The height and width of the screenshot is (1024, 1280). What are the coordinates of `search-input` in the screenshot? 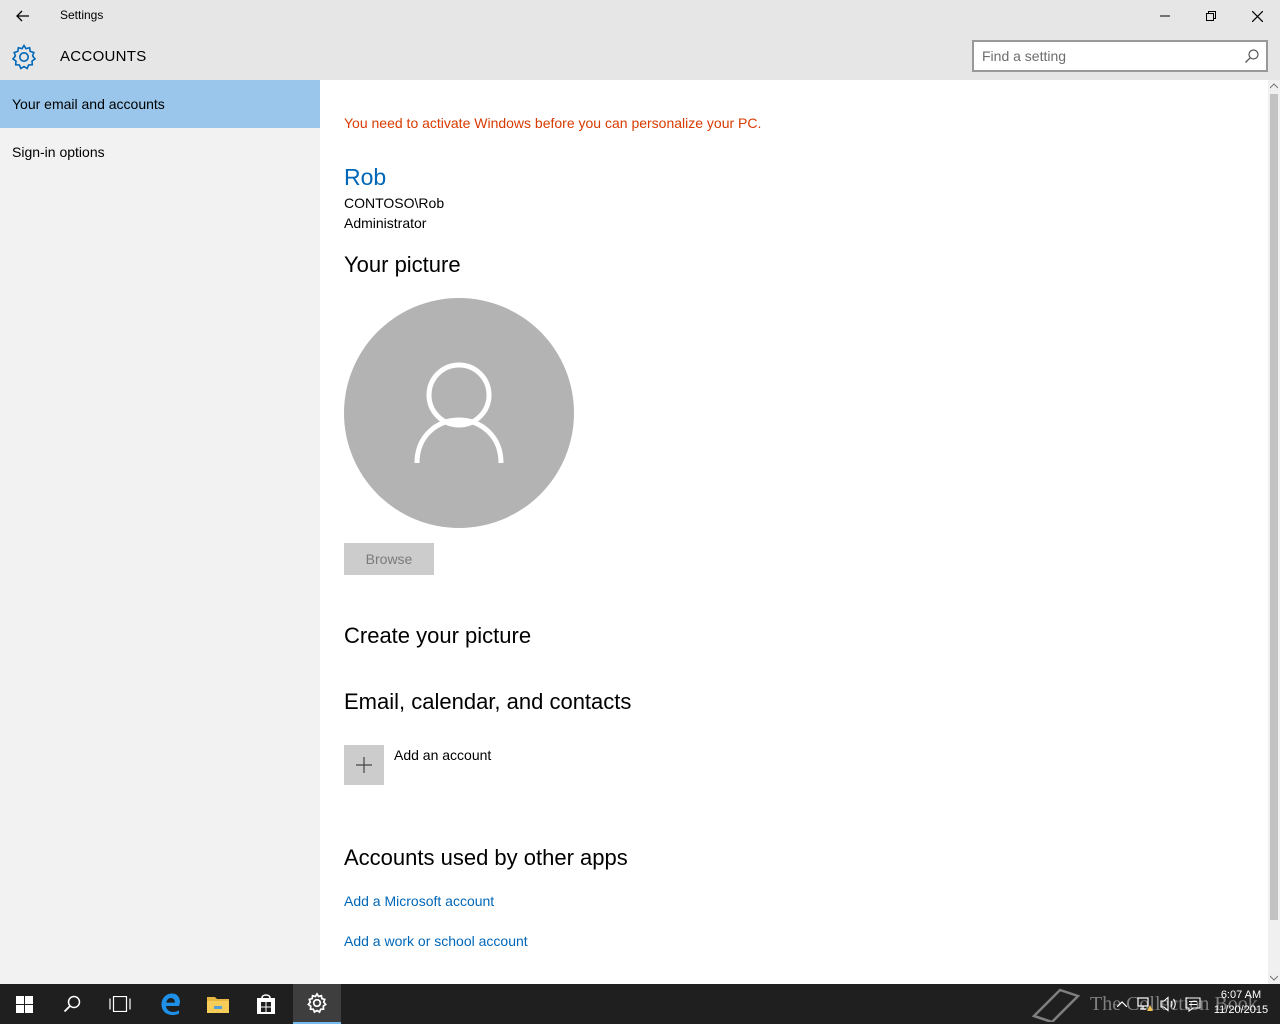 It's located at (1107, 56).